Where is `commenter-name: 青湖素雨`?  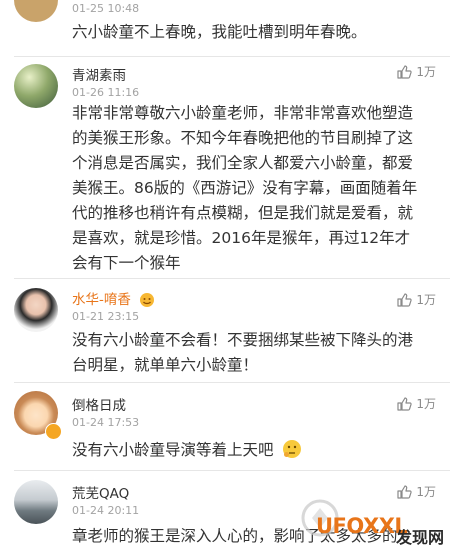
commenter-name: 青湖素雨 is located at coordinates (99, 74).